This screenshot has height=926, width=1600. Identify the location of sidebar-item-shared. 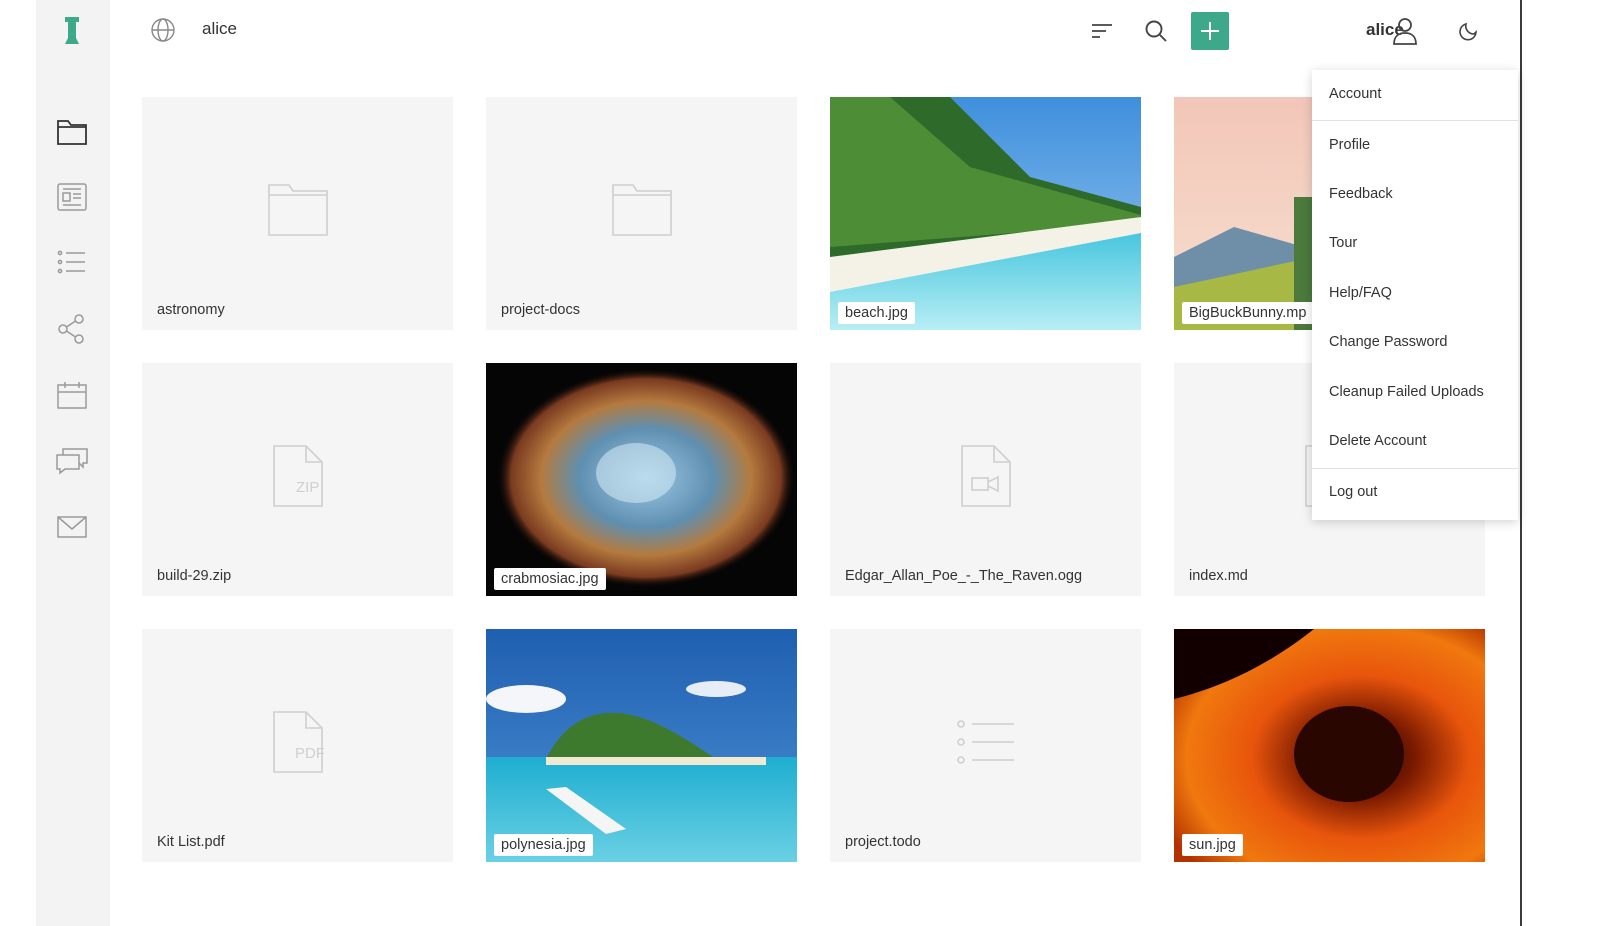
(72, 329).